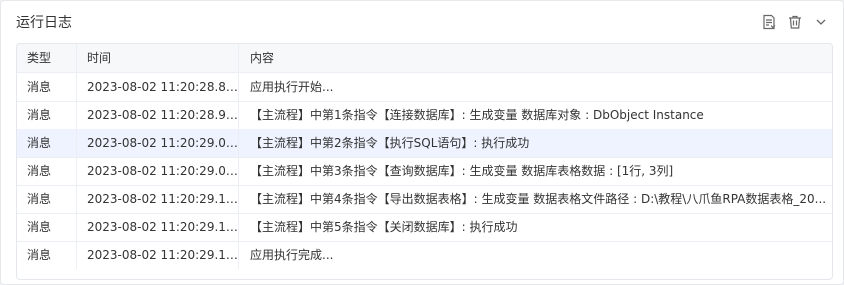 This screenshot has height=285, width=844. What do you see at coordinates (422, 22) in the screenshot?
I see `panel-header: 运行日志` at bounding box center [422, 22].